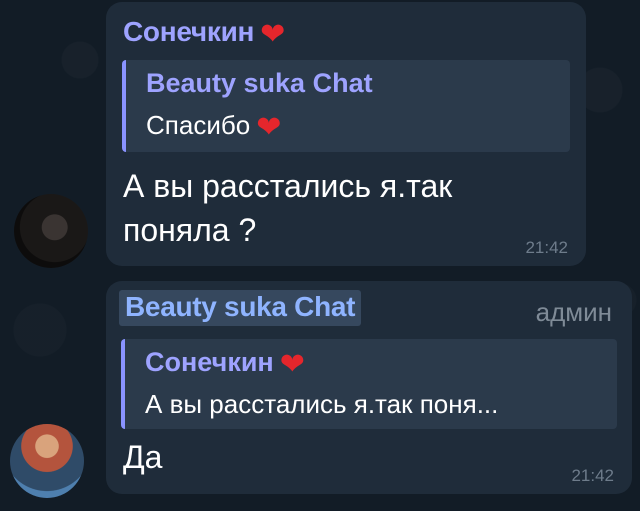 The height and width of the screenshot is (511, 640). I want to click on sender-name: Beauty suka Chat, so click(240, 308).